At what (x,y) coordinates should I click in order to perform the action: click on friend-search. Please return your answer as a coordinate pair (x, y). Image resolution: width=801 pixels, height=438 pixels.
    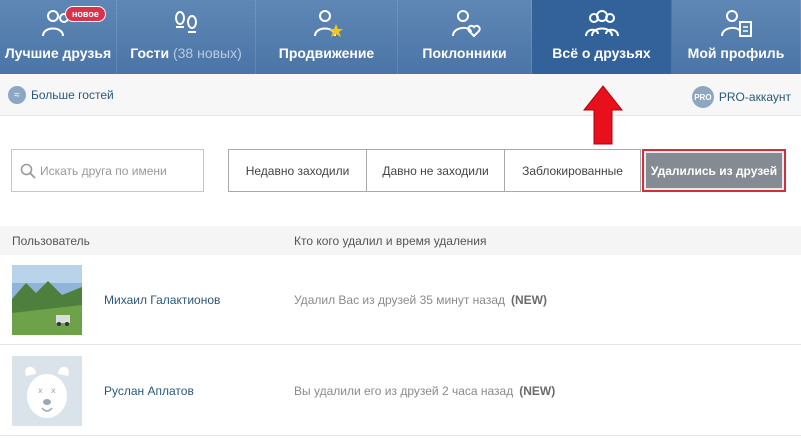
    Looking at the image, I should click on (107, 170).